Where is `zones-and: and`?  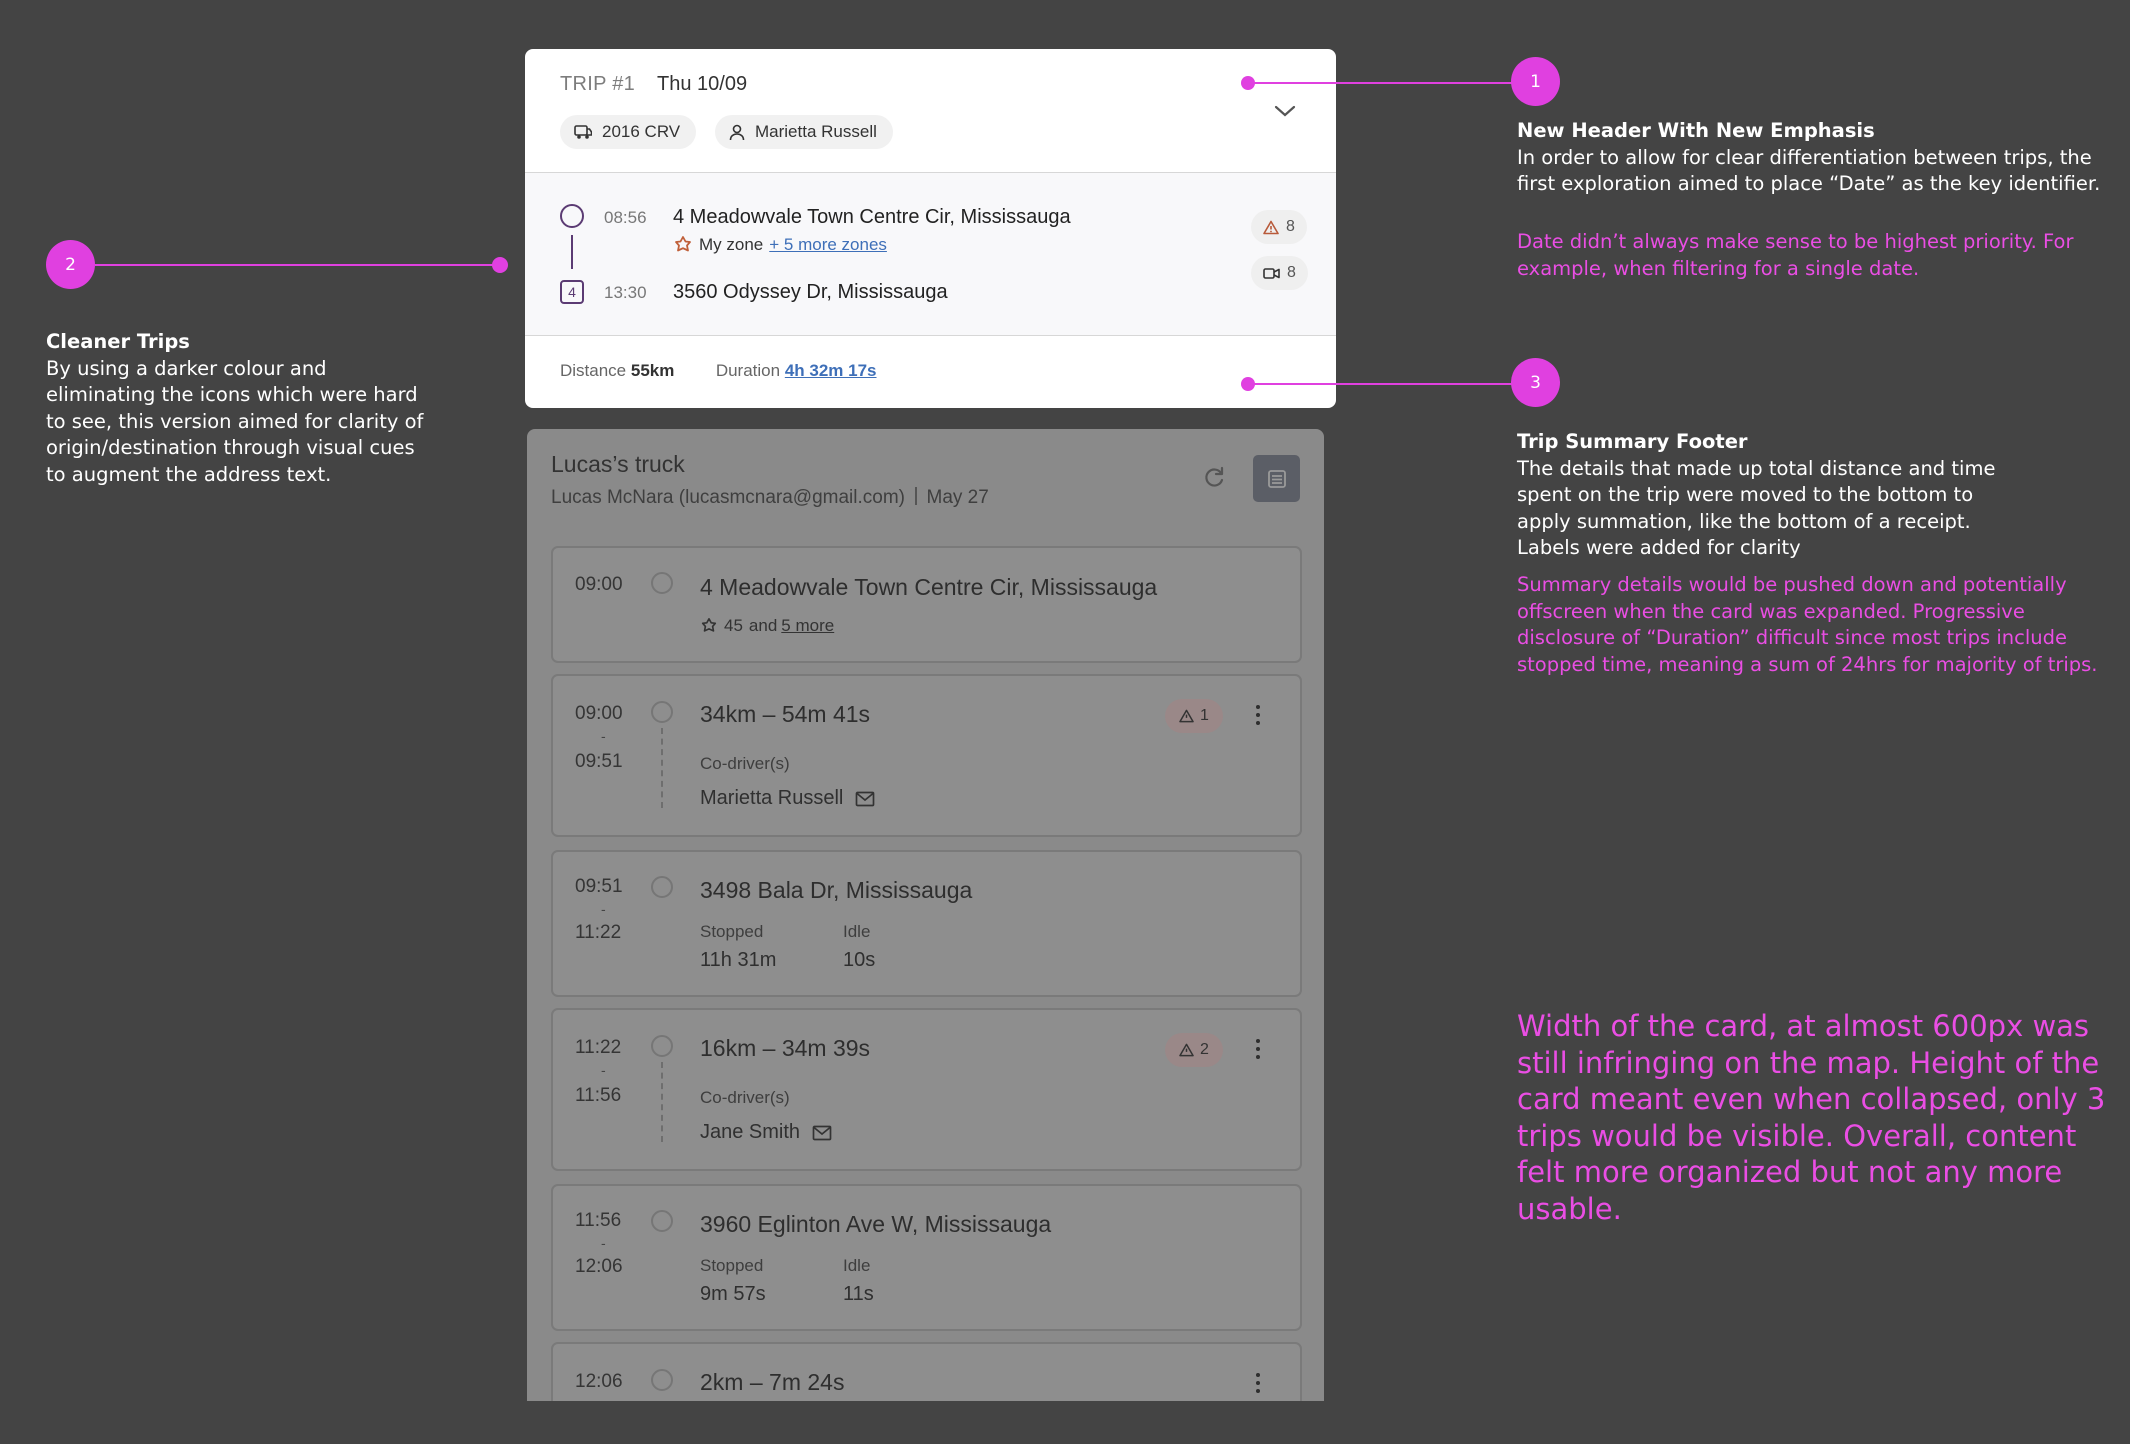
zones-and: and is located at coordinates (763, 625).